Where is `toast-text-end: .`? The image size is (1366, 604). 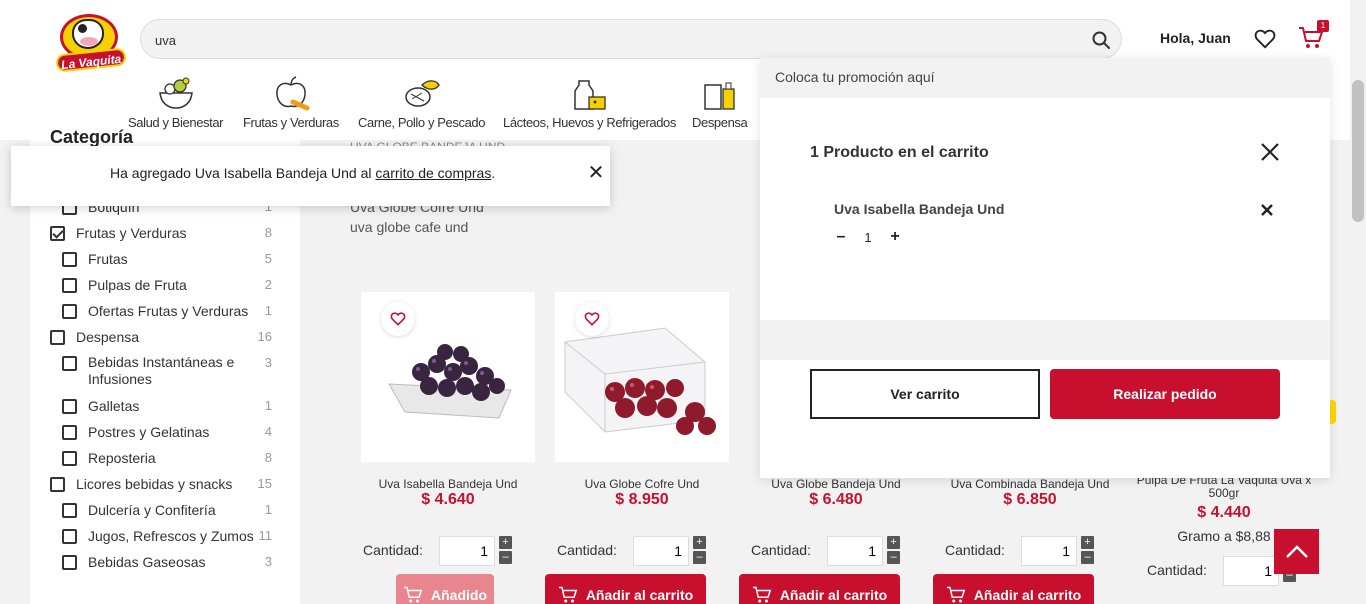
toast-text-end: . is located at coordinates (493, 173).